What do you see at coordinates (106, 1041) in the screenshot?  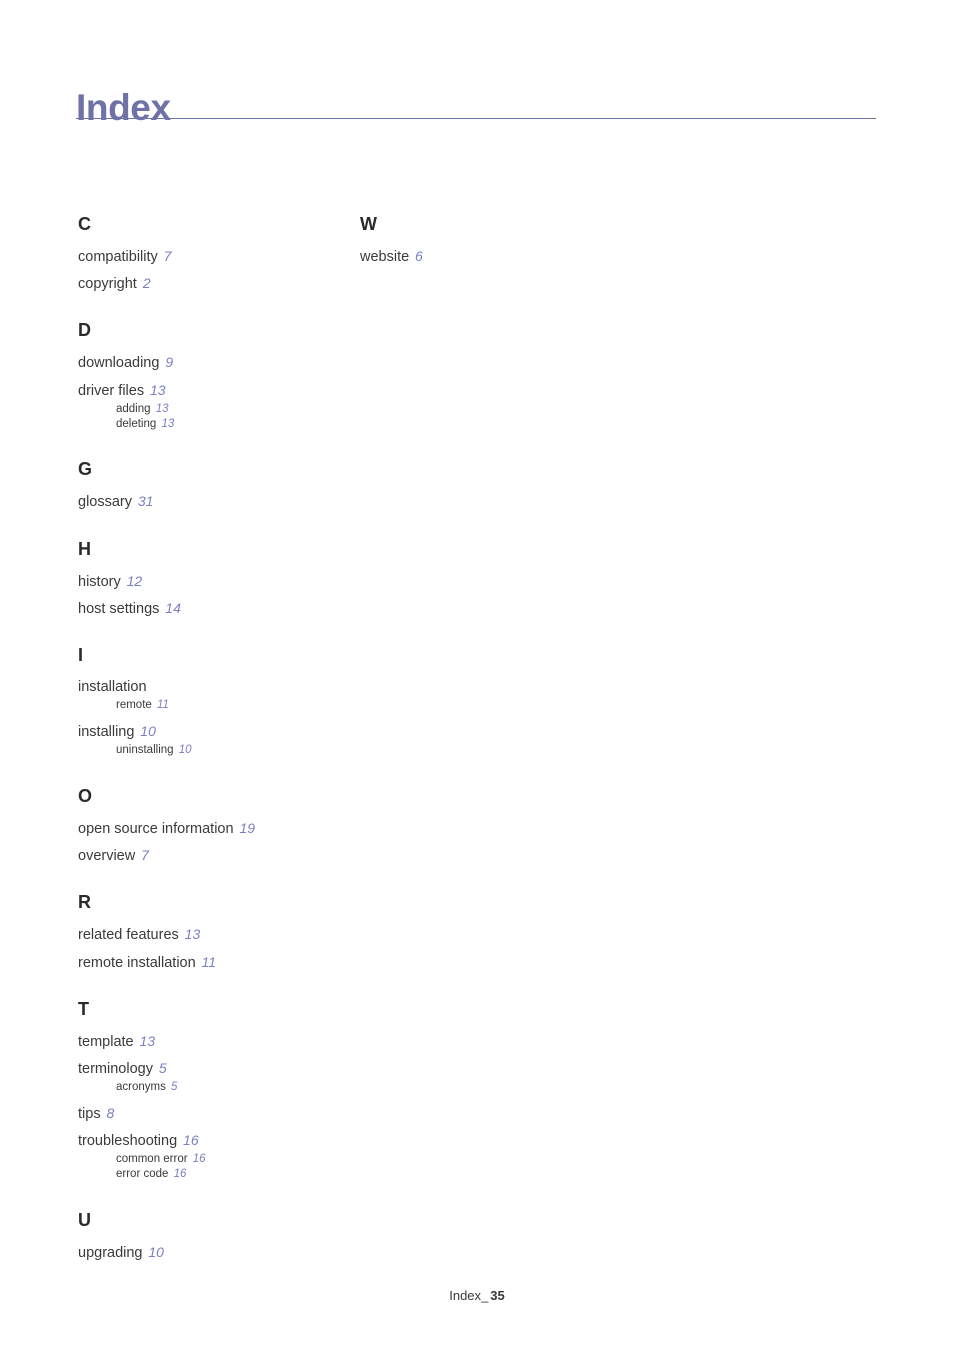 I see `index-entry-term: template` at bounding box center [106, 1041].